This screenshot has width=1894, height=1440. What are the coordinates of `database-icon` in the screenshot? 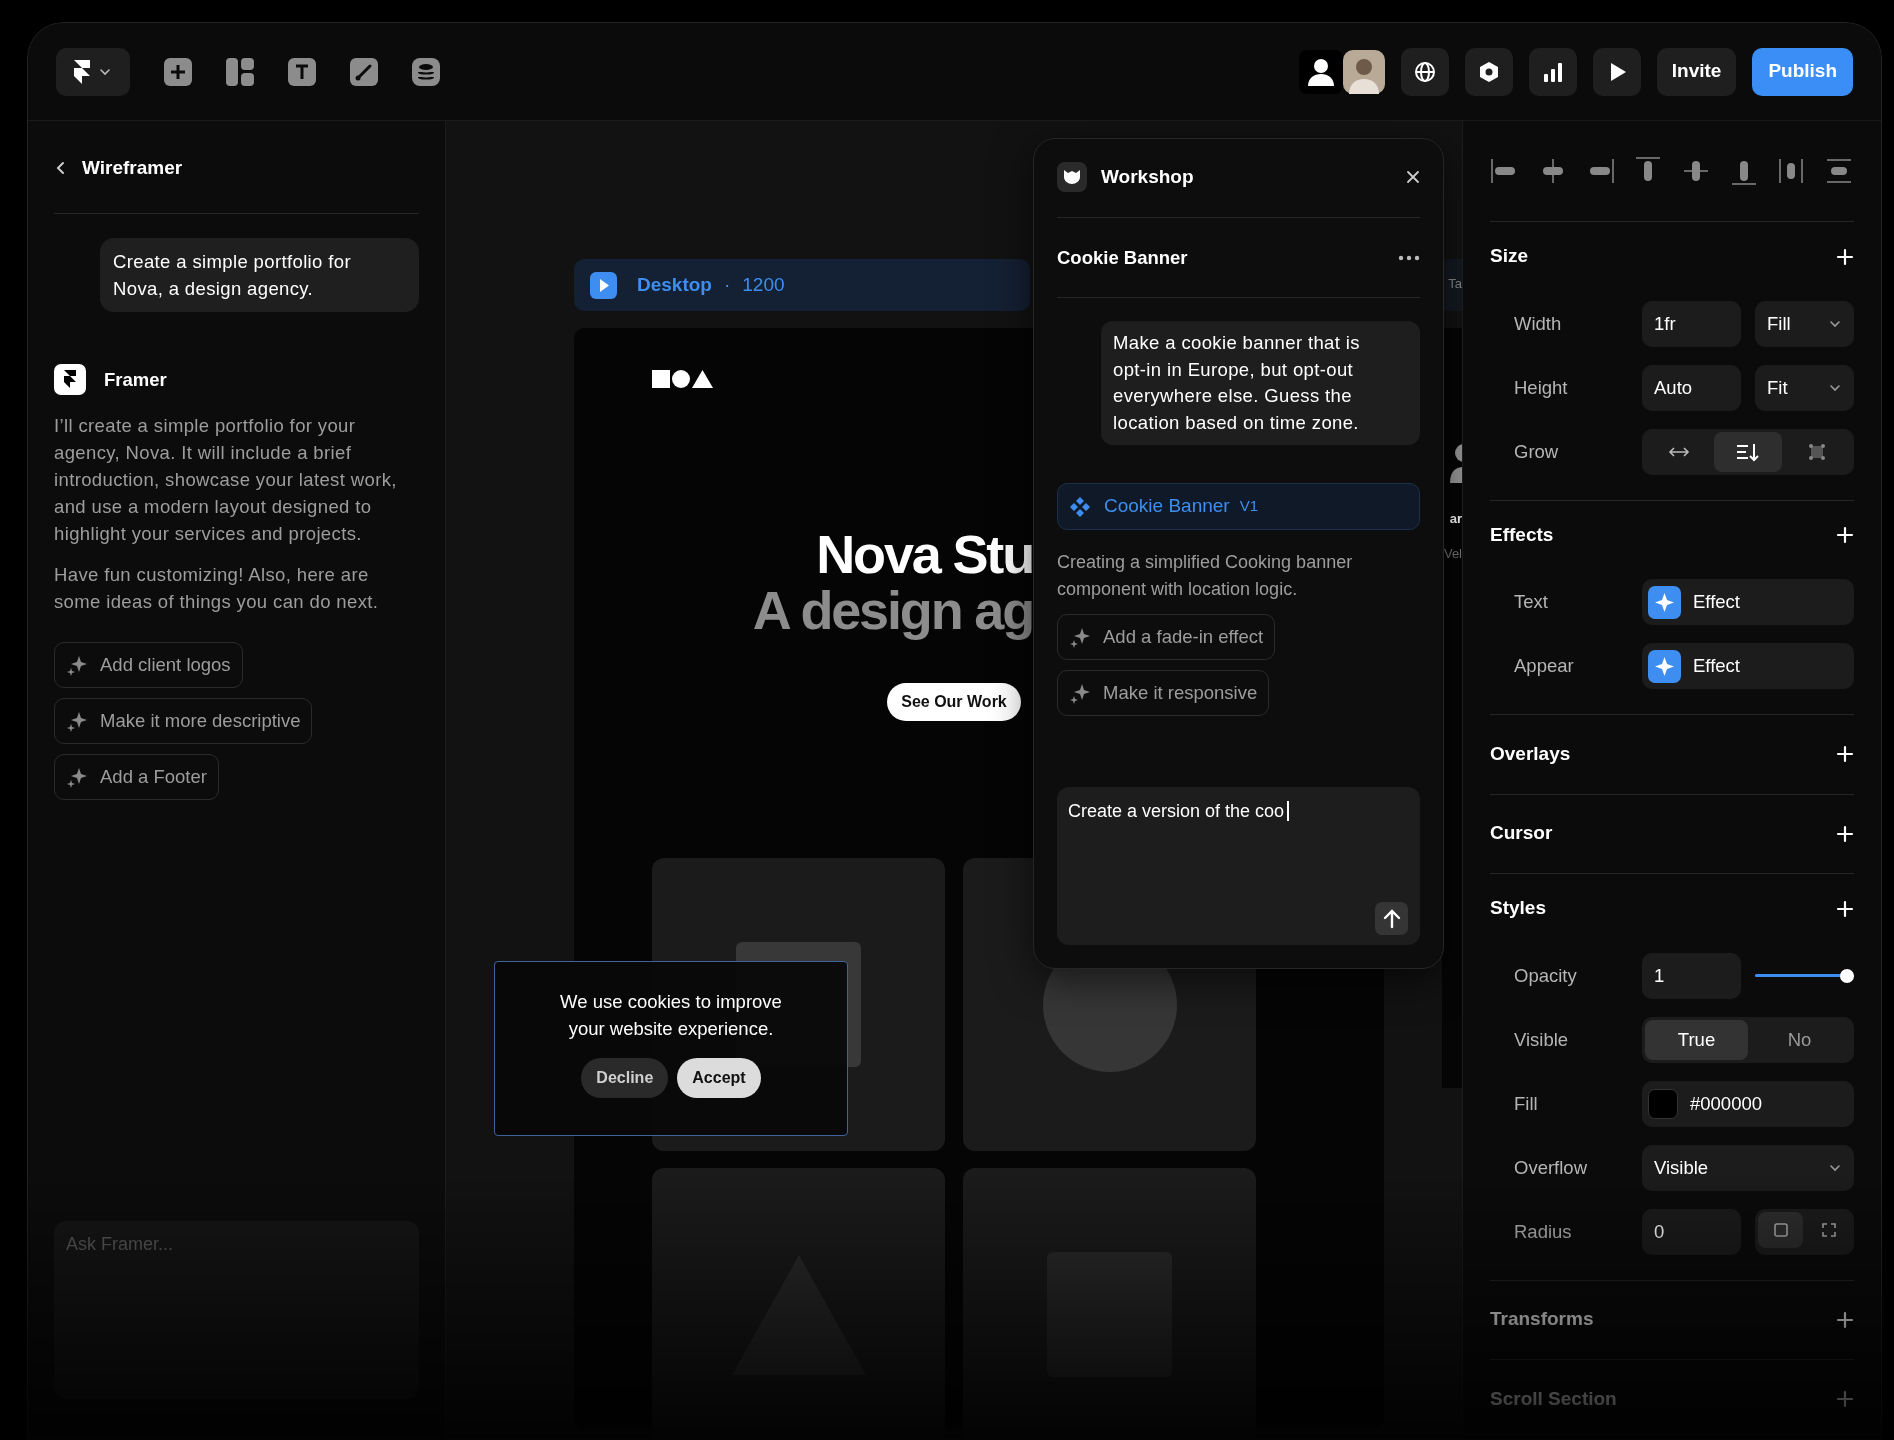 It's located at (426, 71).